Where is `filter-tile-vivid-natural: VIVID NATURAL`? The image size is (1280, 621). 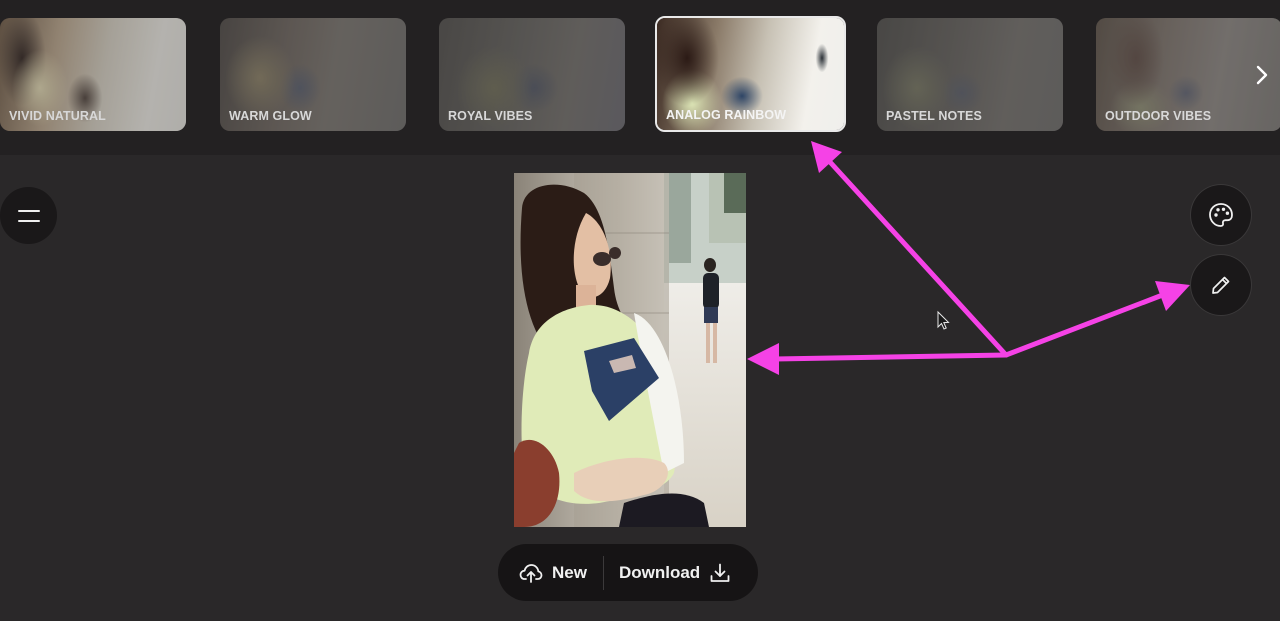 filter-tile-vivid-natural: VIVID NATURAL is located at coordinates (93, 74).